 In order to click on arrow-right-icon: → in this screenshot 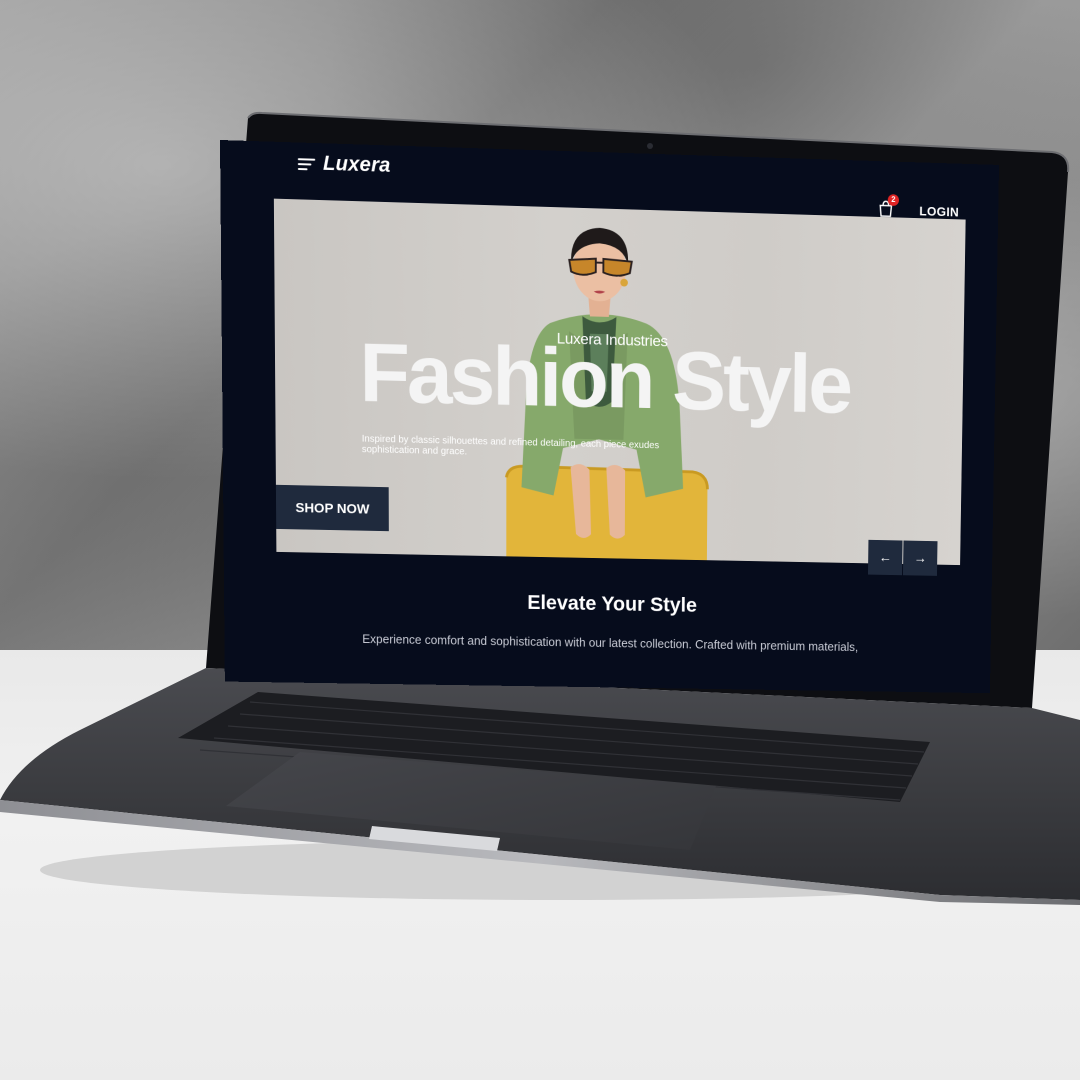, I will do `click(920, 558)`.